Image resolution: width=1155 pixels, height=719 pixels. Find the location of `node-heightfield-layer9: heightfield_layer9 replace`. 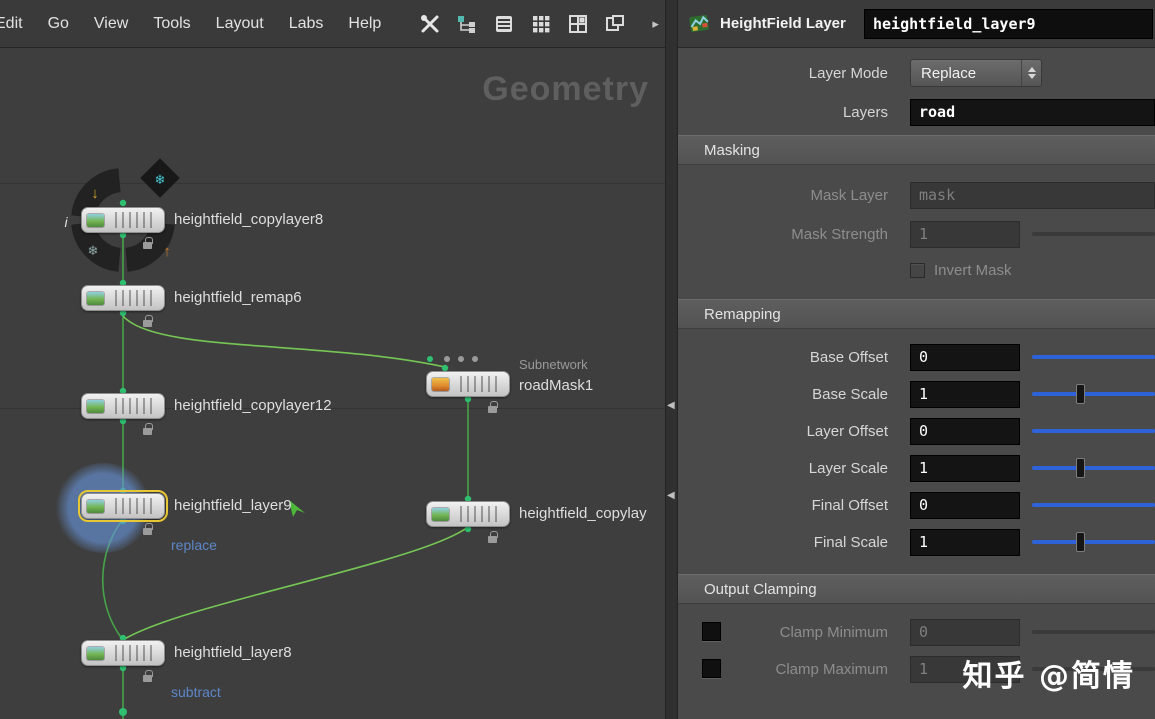

node-heightfield-layer9: heightfield_layer9 replace is located at coordinates (173, 508).